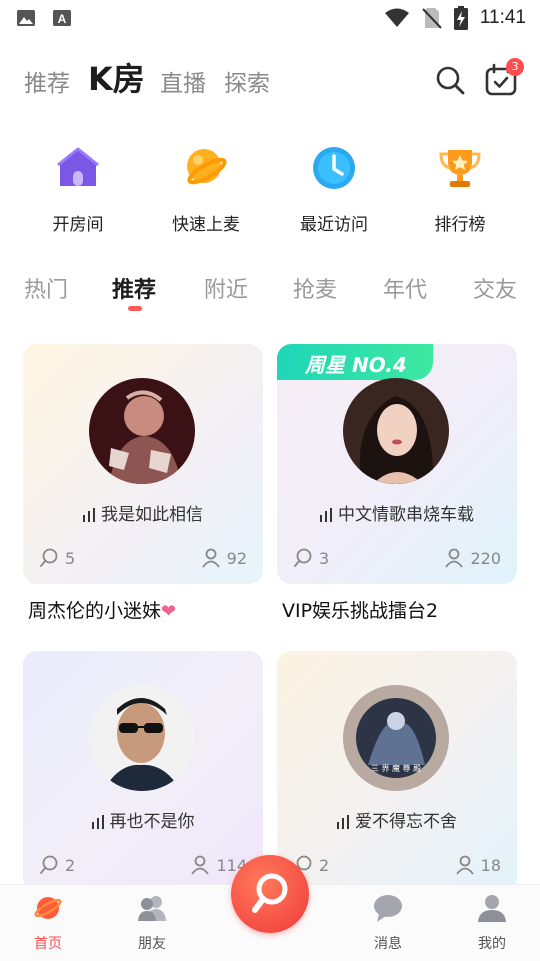 The height and width of the screenshot is (961, 540). Describe the element at coordinates (478, 865) in the screenshot. I see `room-listeners: 18` at that location.